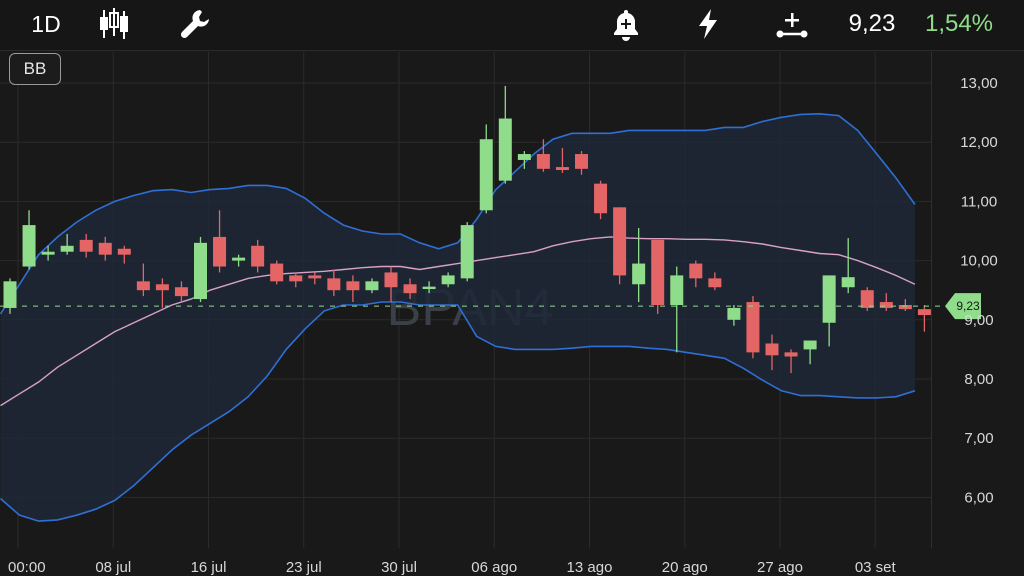 Image resolution: width=1024 pixels, height=576 pixels. Describe the element at coordinates (979, 290) in the screenshot. I see `y-axis: 13,00 12,00 11,00 10,00 9,00 8,00 7,00 6,00` at that location.